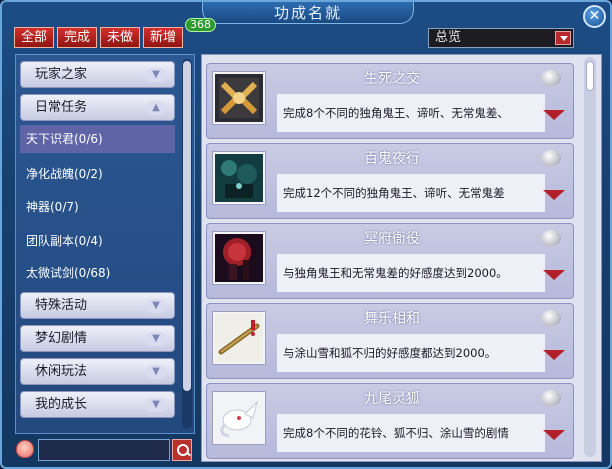 The height and width of the screenshot is (469, 612). I want to click on achievement-desc: 与独角鬼王和无常鬼差的好感度达到2000。, so click(411, 273).